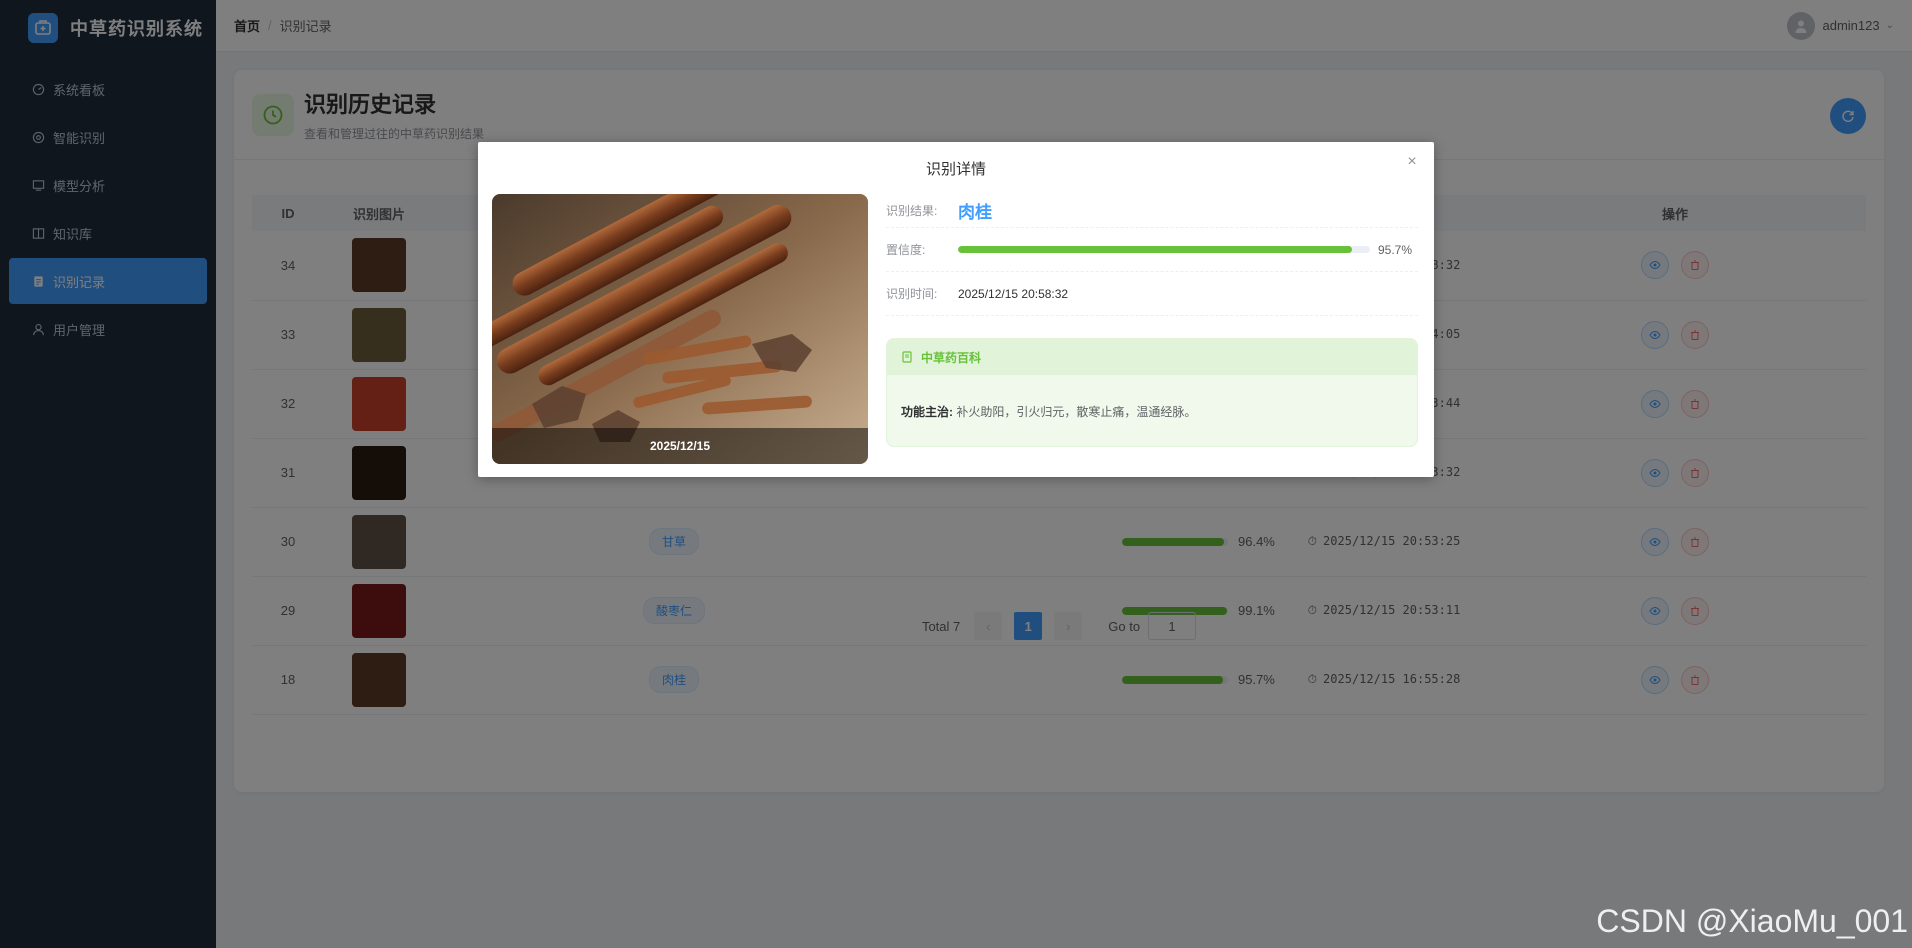 This screenshot has height=948, width=1912. Describe the element at coordinates (955, 169) in the screenshot. I see `dialog-title: 识别详情` at that location.